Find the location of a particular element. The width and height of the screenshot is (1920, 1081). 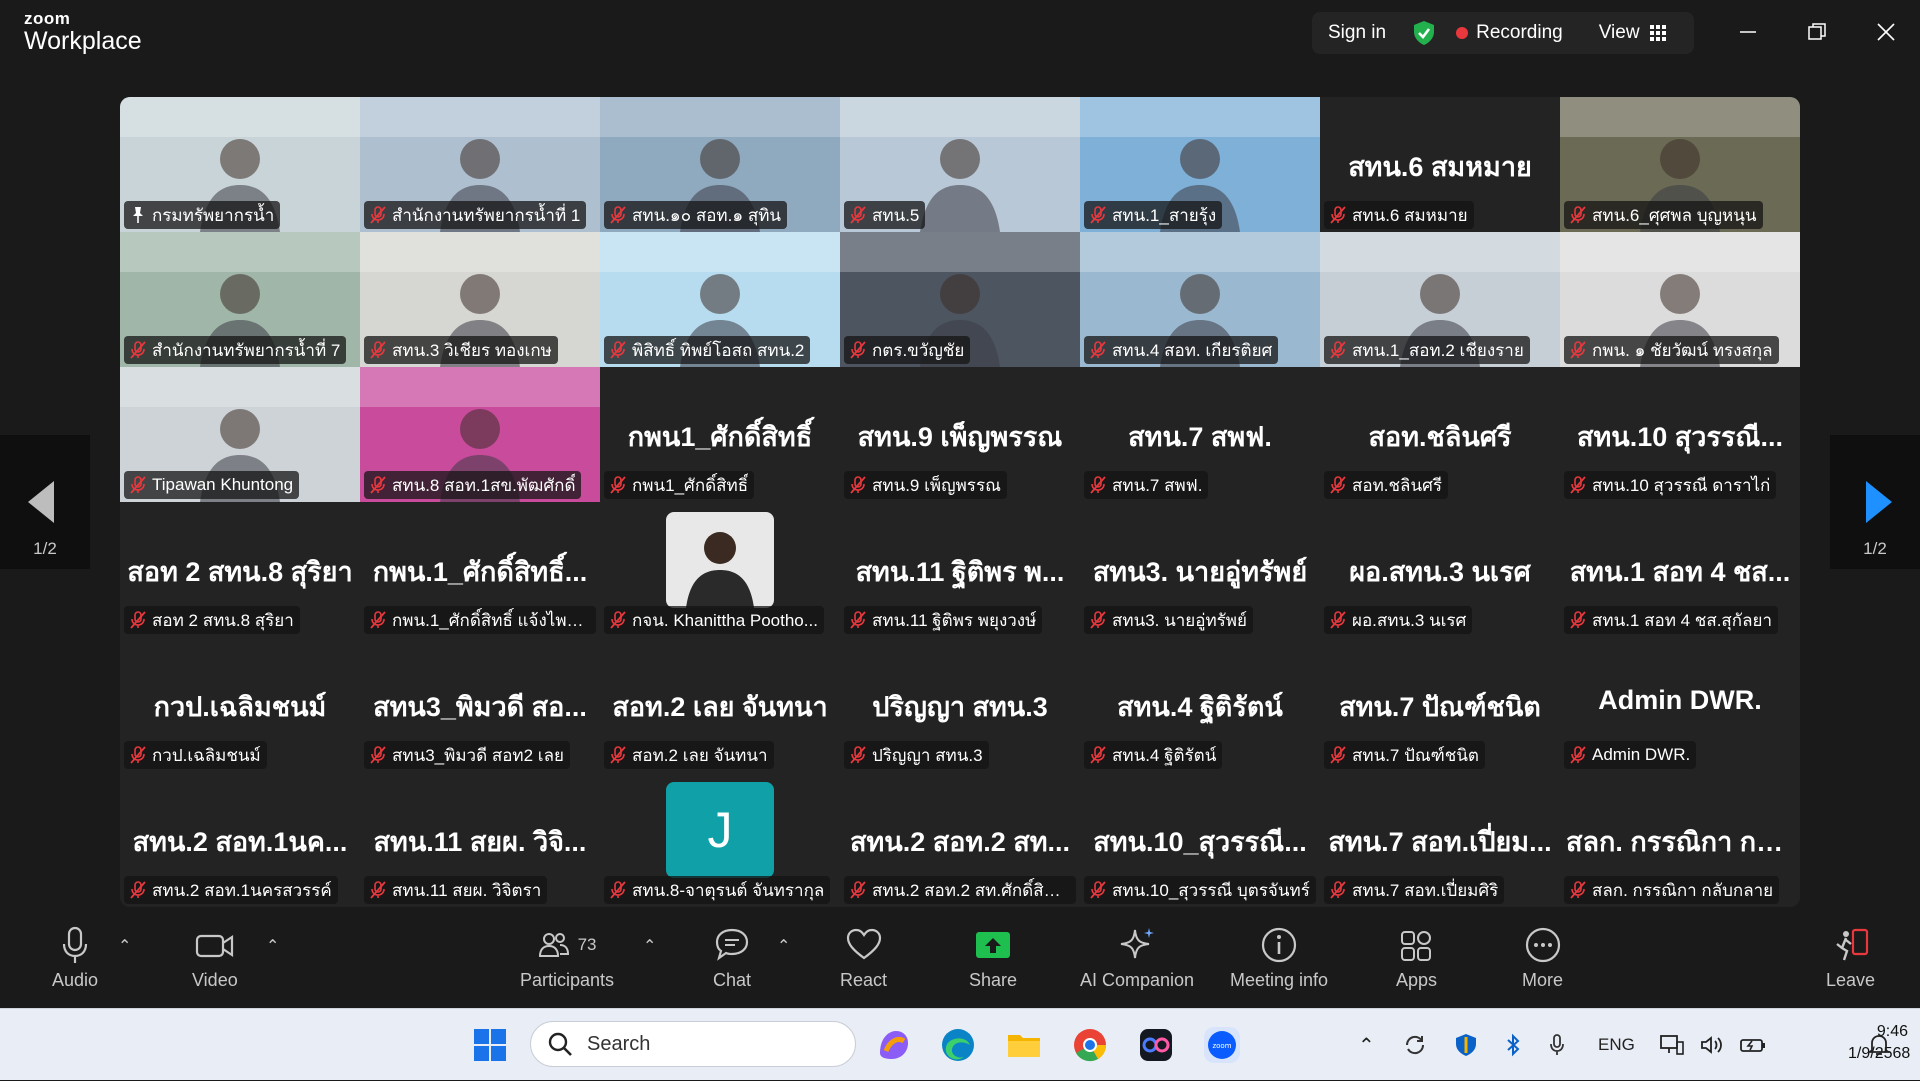

restore-button is located at coordinates (1817, 32).